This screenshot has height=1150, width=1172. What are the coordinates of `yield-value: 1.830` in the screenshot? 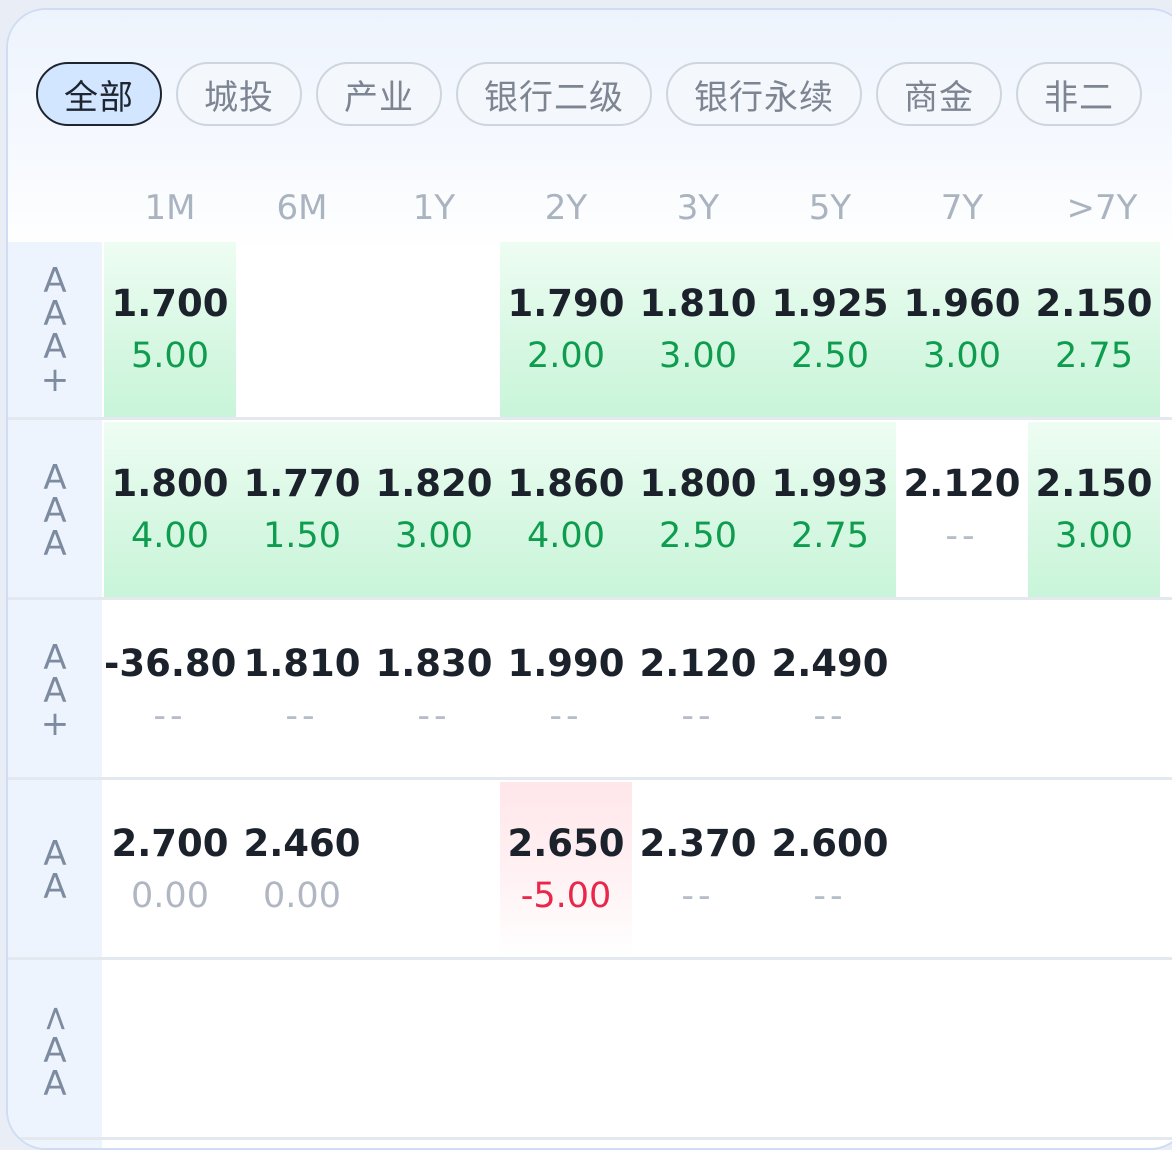 It's located at (434, 663).